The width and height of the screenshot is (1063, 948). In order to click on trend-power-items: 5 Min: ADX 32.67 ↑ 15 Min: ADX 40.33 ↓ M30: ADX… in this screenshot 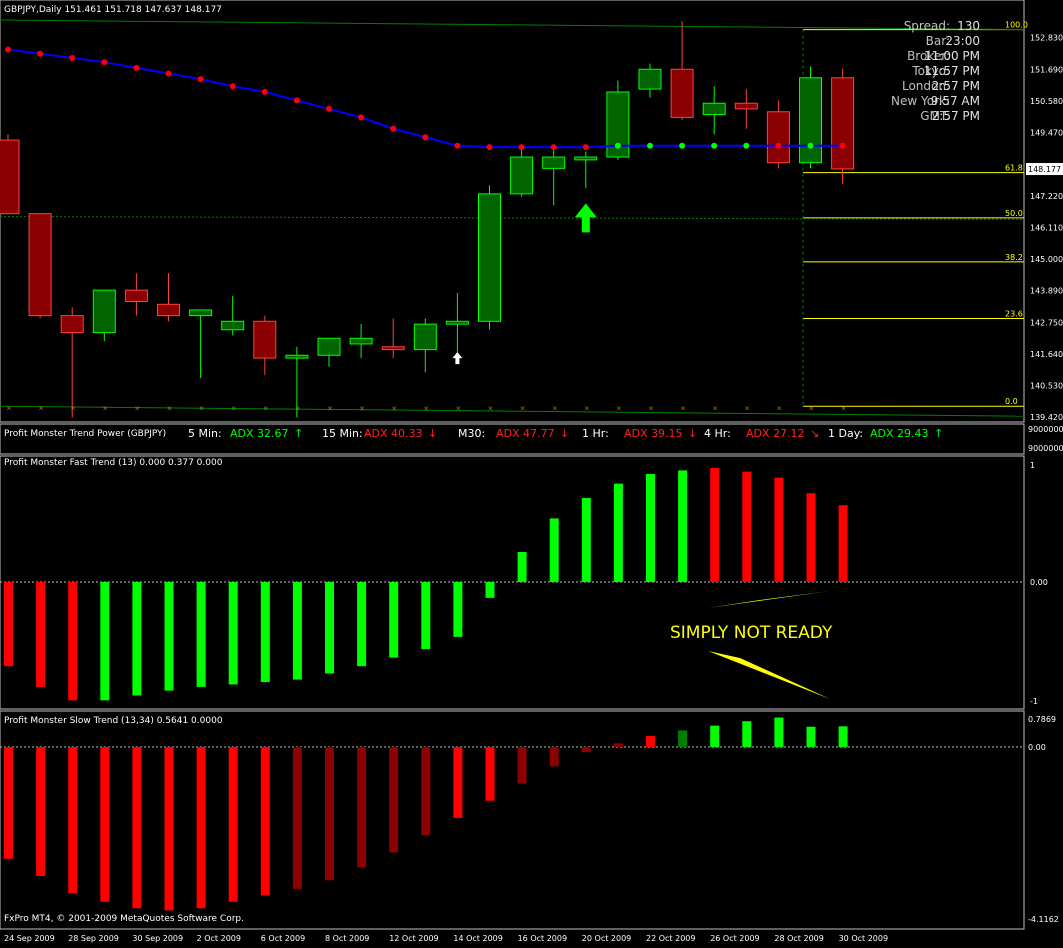, I will do `click(565, 433)`.